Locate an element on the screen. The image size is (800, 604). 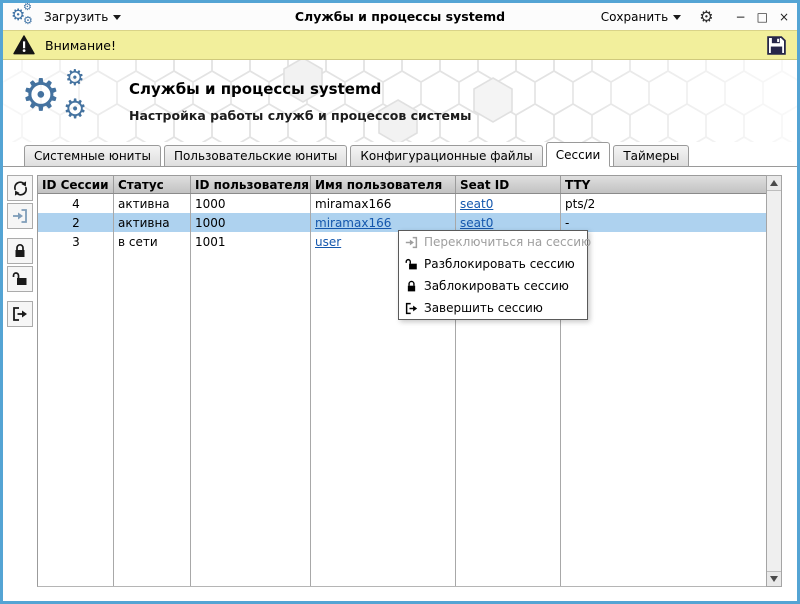
cell-session-id: 4 is located at coordinates (76, 203).